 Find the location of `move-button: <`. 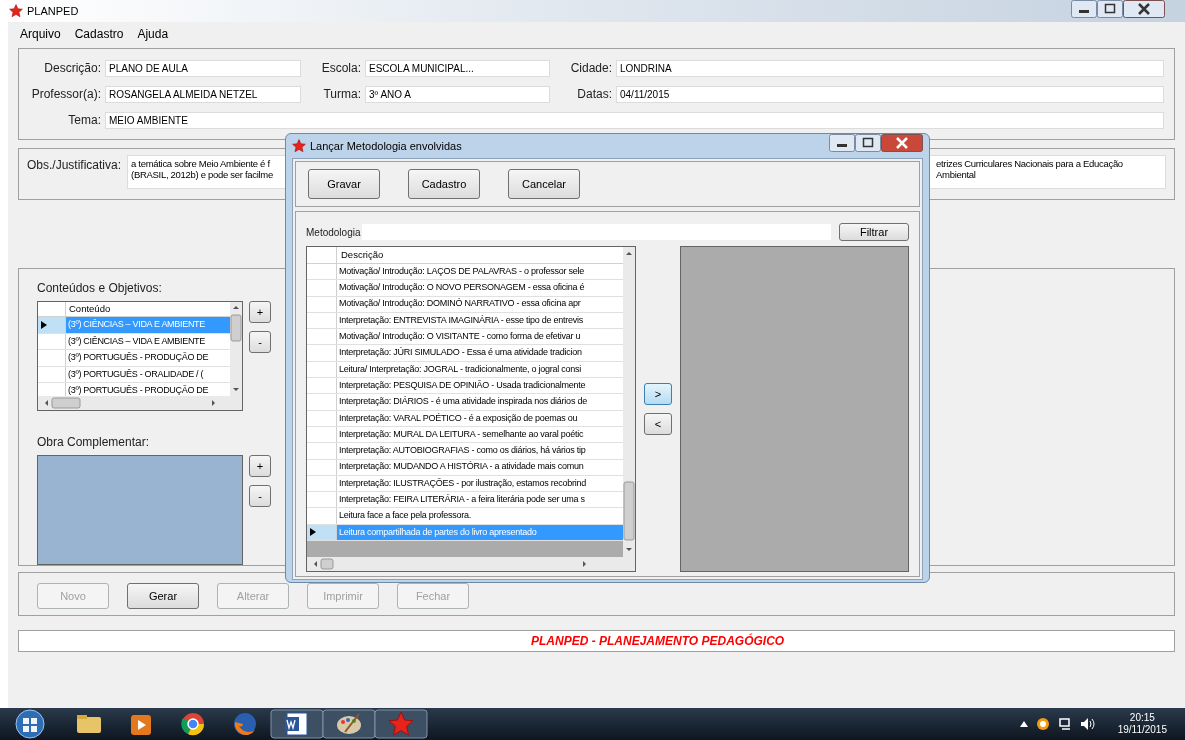

move-button: < is located at coordinates (658, 424).